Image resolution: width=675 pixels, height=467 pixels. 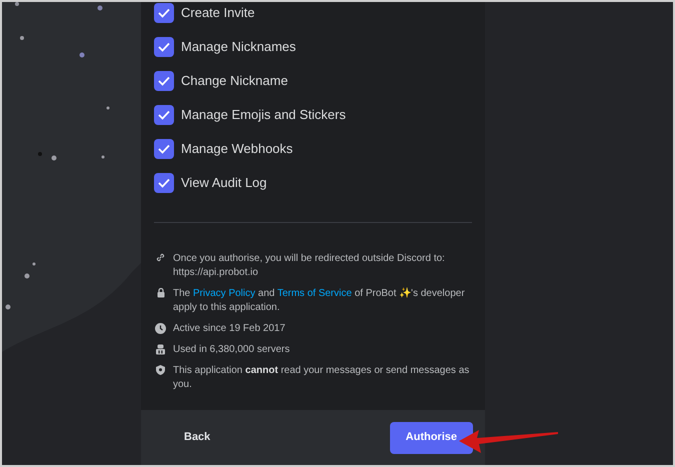 What do you see at coordinates (160, 257) in the screenshot?
I see `link-icon` at bounding box center [160, 257].